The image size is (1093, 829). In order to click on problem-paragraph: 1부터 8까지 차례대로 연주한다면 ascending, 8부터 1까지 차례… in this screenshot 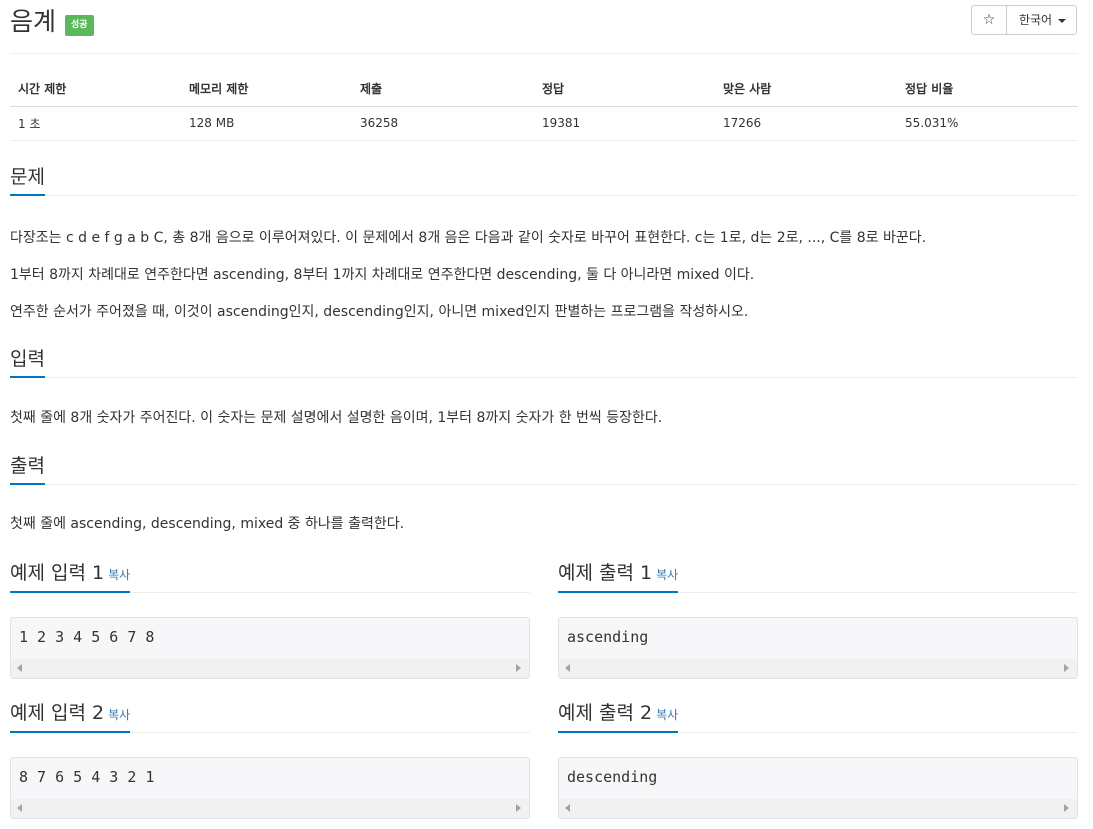, I will do `click(382, 275)`.